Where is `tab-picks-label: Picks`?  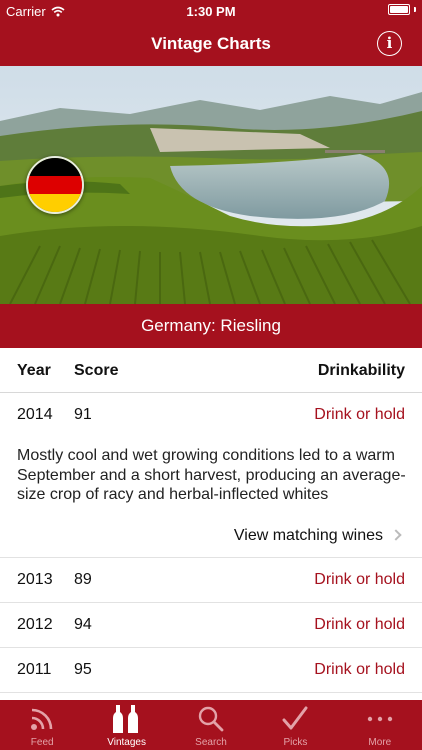
tab-picks-label: Picks is located at coordinates (295, 742).